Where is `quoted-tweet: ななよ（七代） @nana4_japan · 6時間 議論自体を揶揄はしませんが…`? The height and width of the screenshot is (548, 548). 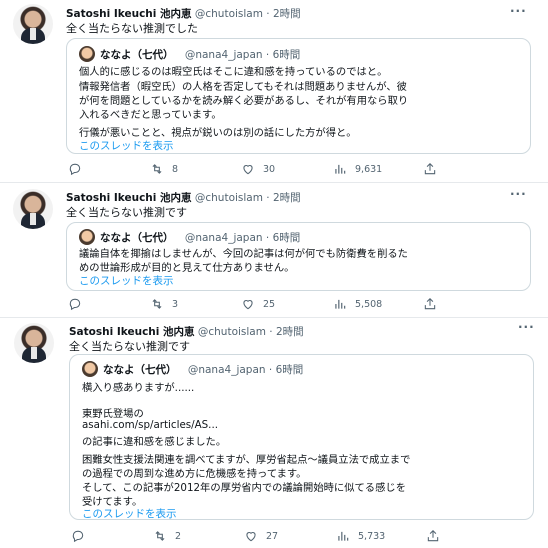 quoted-tweet: ななよ（七代） @nana4_japan · 6時間 議論自体を揶揄はしませんが… is located at coordinates (298, 256).